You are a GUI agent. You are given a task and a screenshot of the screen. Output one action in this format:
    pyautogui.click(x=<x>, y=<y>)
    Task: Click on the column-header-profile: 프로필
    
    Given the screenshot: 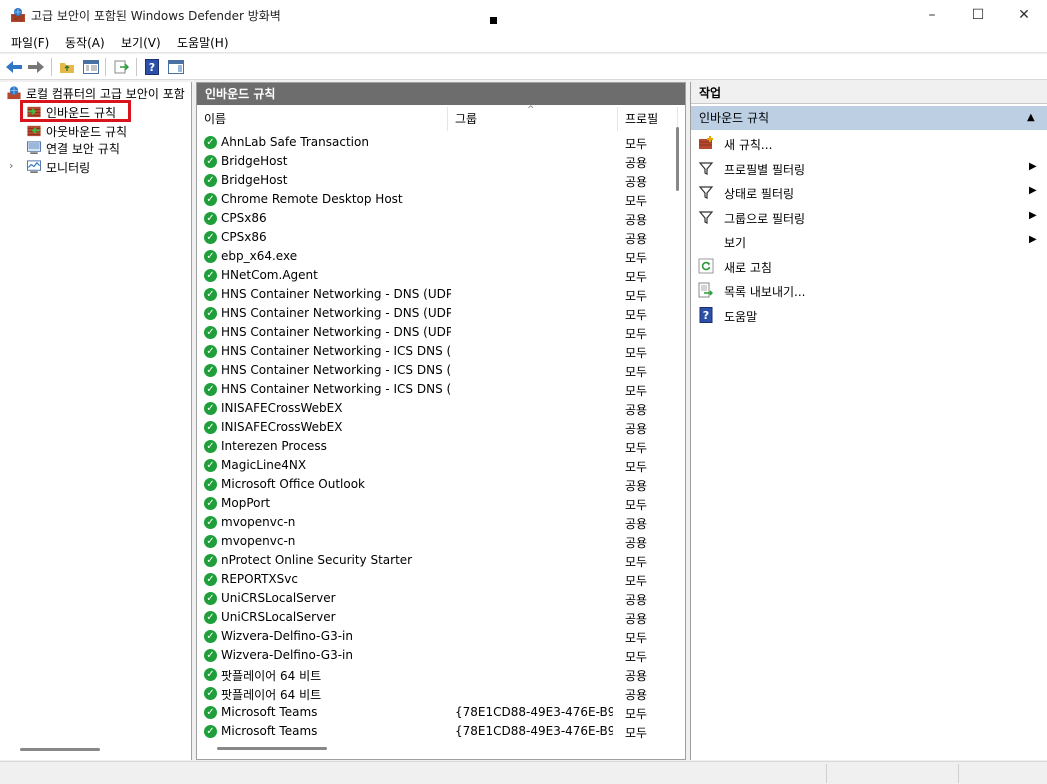 What is the action you would take?
    pyautogui.click(x=648, y=119)
    